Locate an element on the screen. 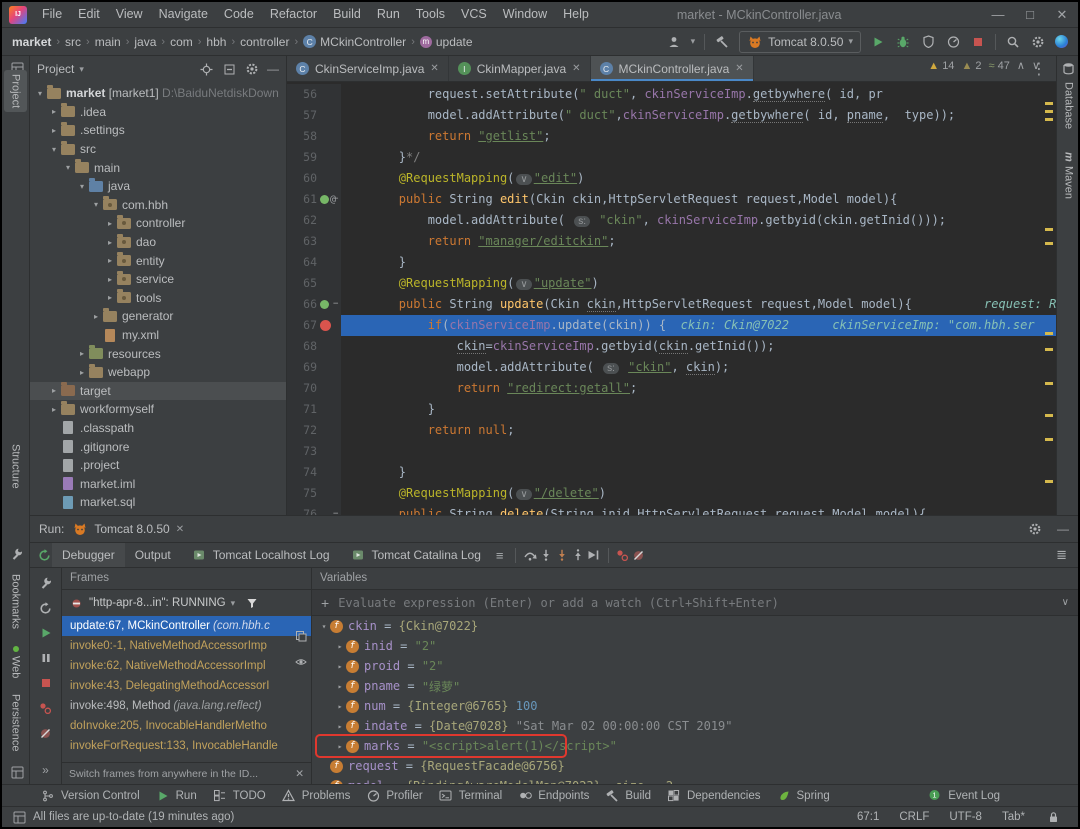 The image size is (1080, 829). gutter: 67 is located at coordinates (314, 325).